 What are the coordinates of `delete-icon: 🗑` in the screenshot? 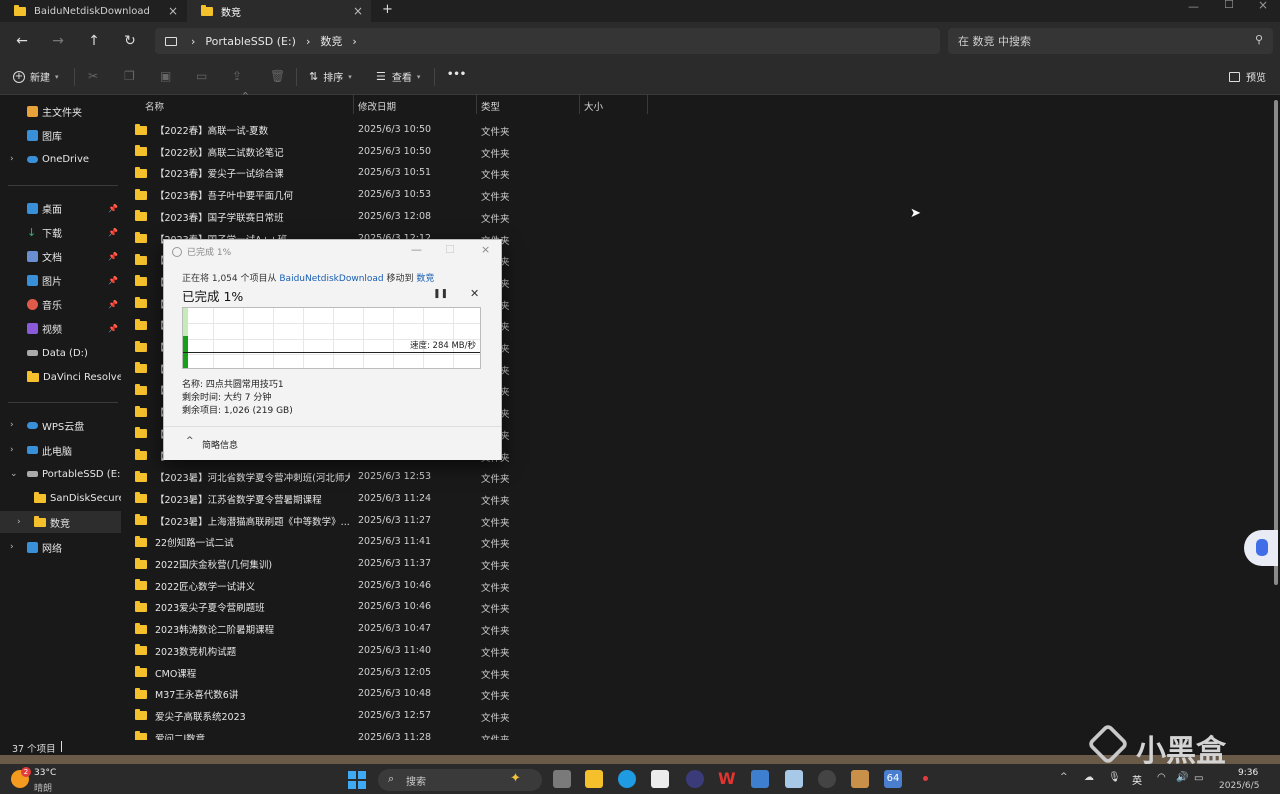 It's located at (277, 76).